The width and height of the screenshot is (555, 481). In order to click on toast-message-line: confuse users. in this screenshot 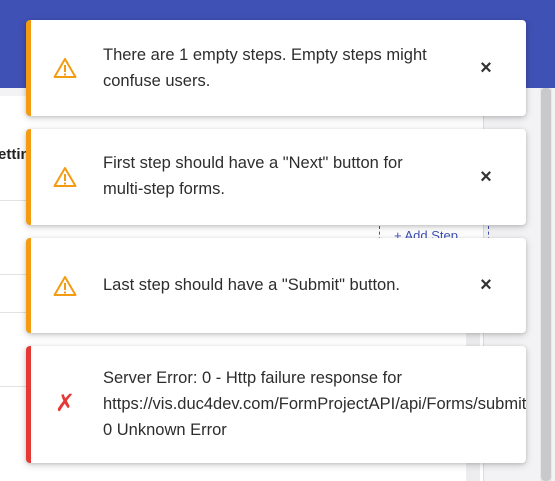, I will do `click(157, 81)`.